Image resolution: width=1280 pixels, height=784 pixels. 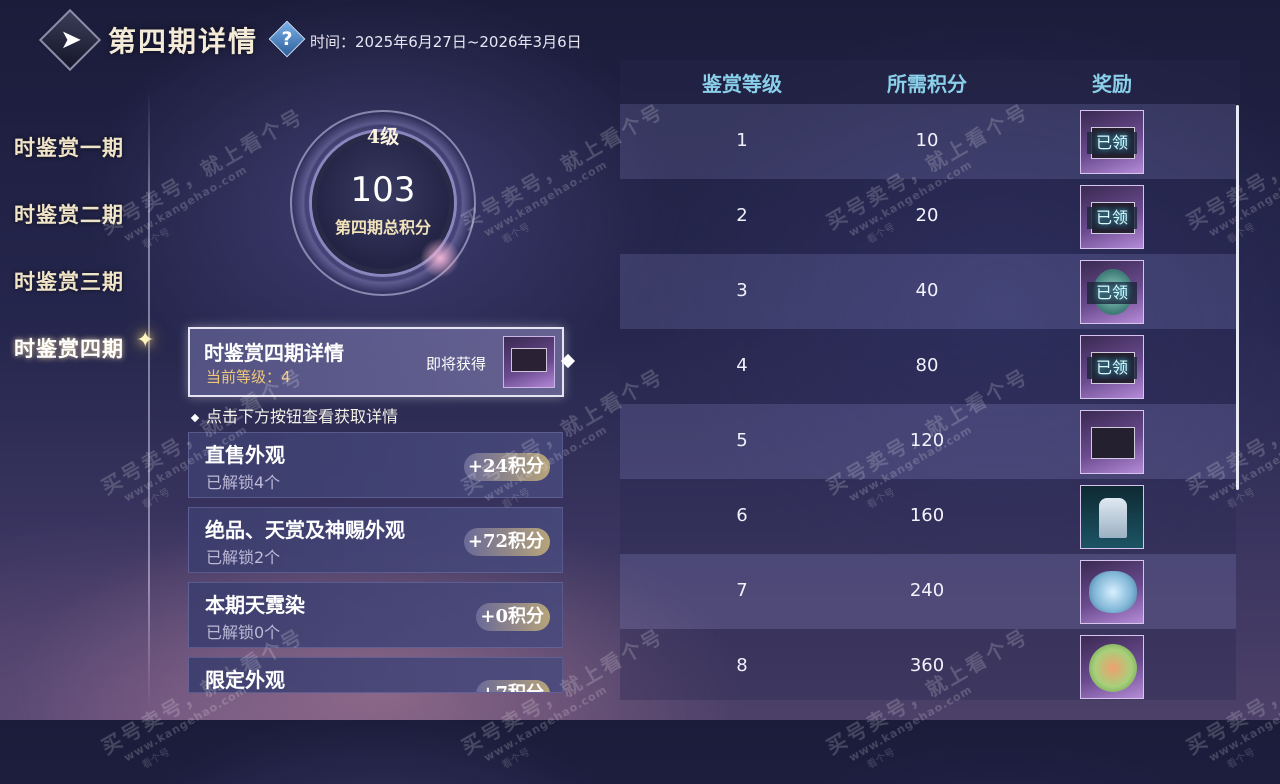 What do you see at coordinates (742, 215) in the screenshot?
I see `row-level: 2` at bounding box center [742, 215].